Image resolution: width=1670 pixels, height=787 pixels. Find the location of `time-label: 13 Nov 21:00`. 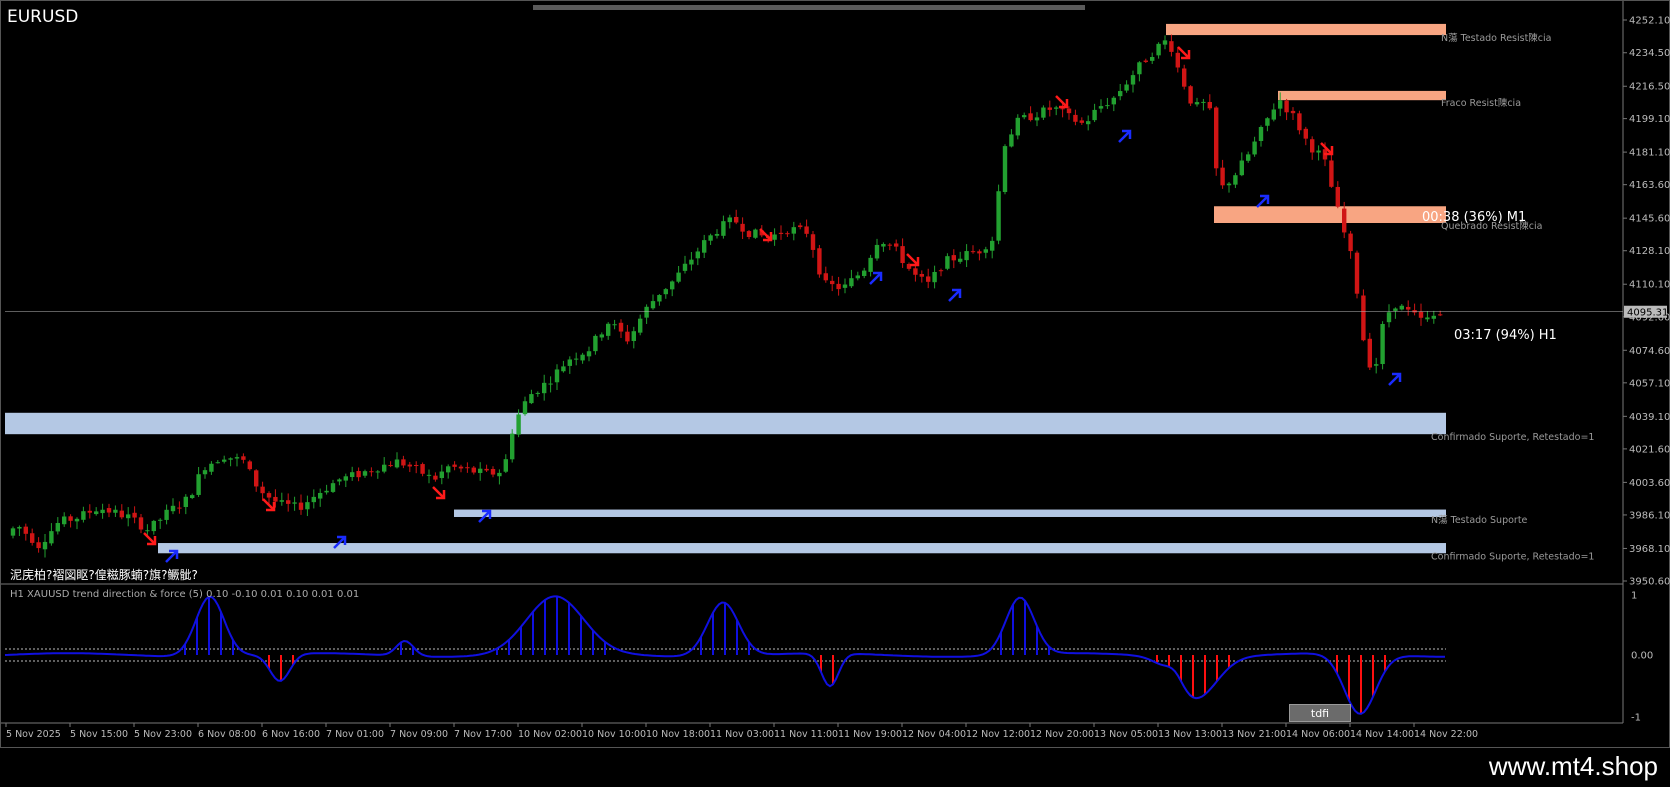

time-label: 13 Nov 21:00 is located at coordinates (1254, 734).